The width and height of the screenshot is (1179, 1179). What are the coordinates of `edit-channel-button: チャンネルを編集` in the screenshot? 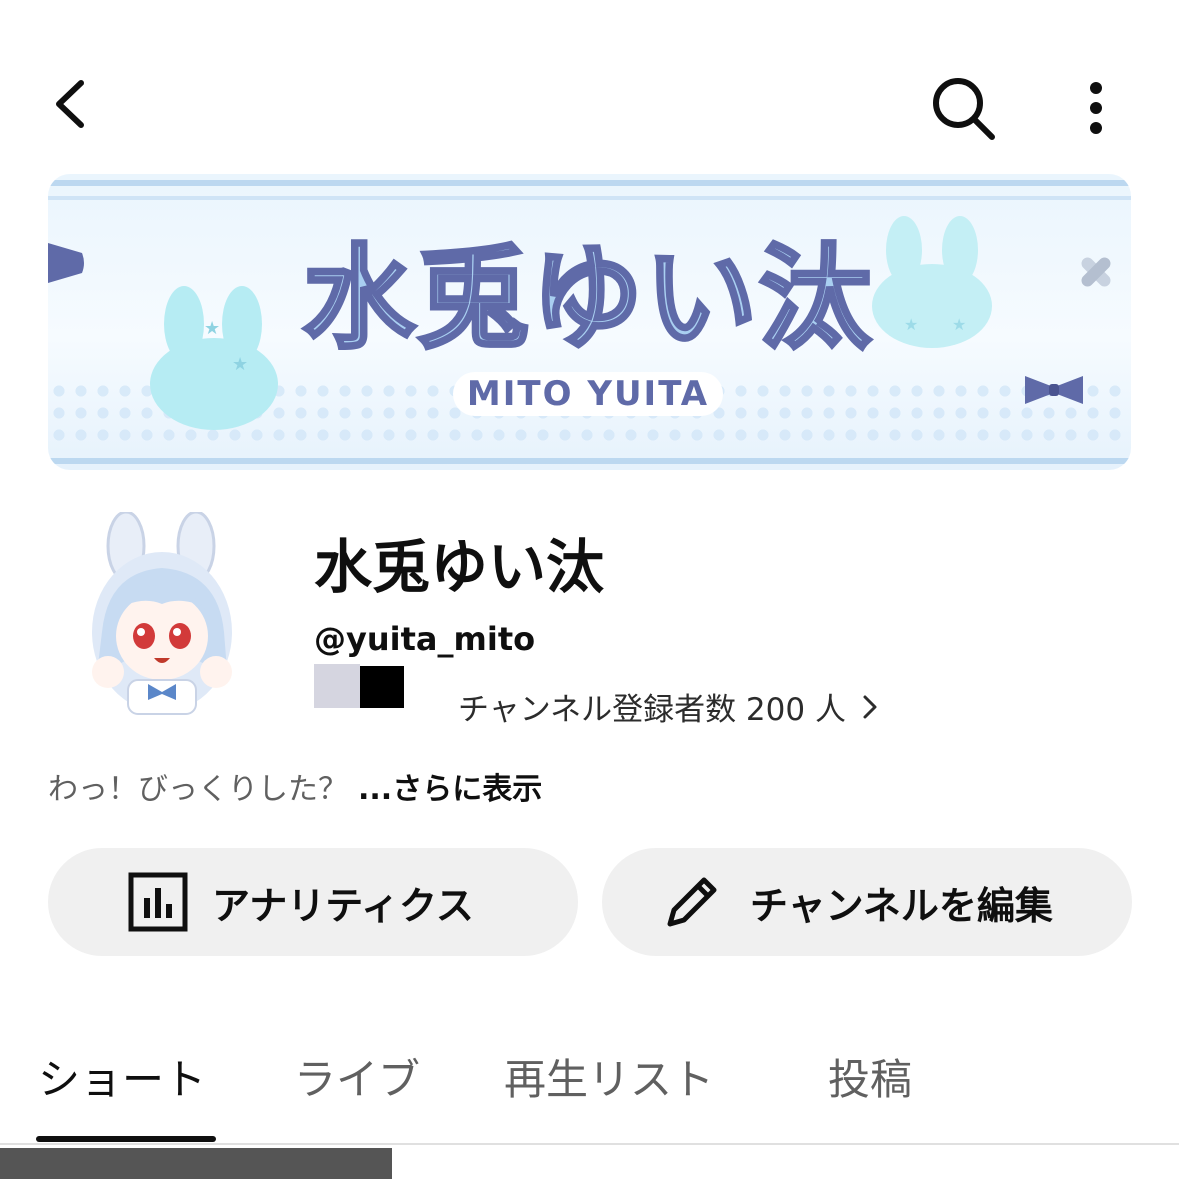 It's located at (867, 902).